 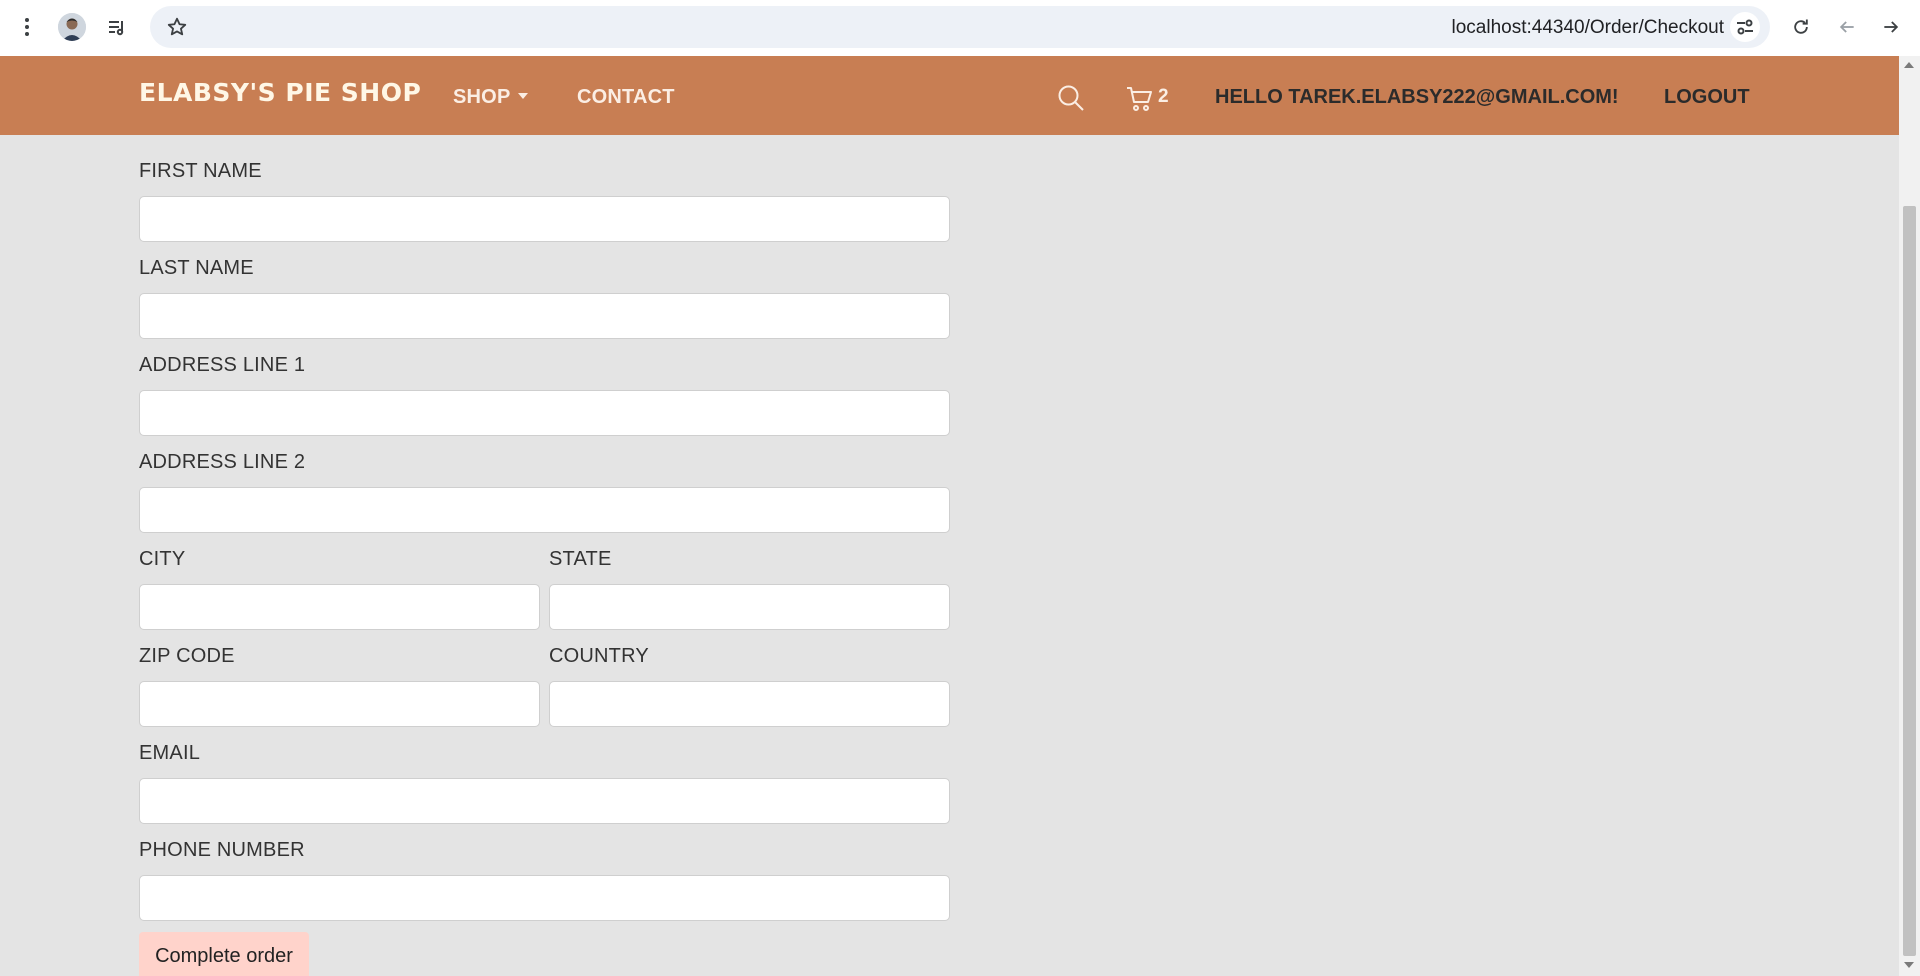 I want to click on address-bar: localhost:44340/Order/Checkout, so click(x=960, y=27).